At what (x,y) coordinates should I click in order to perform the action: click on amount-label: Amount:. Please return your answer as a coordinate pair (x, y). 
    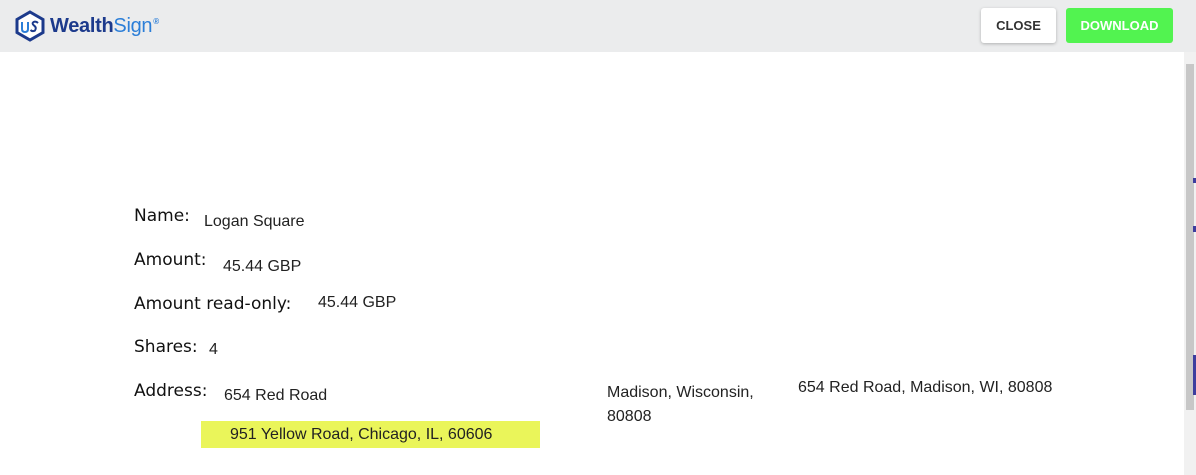
    Looking at the image, I should click on (170, 260).